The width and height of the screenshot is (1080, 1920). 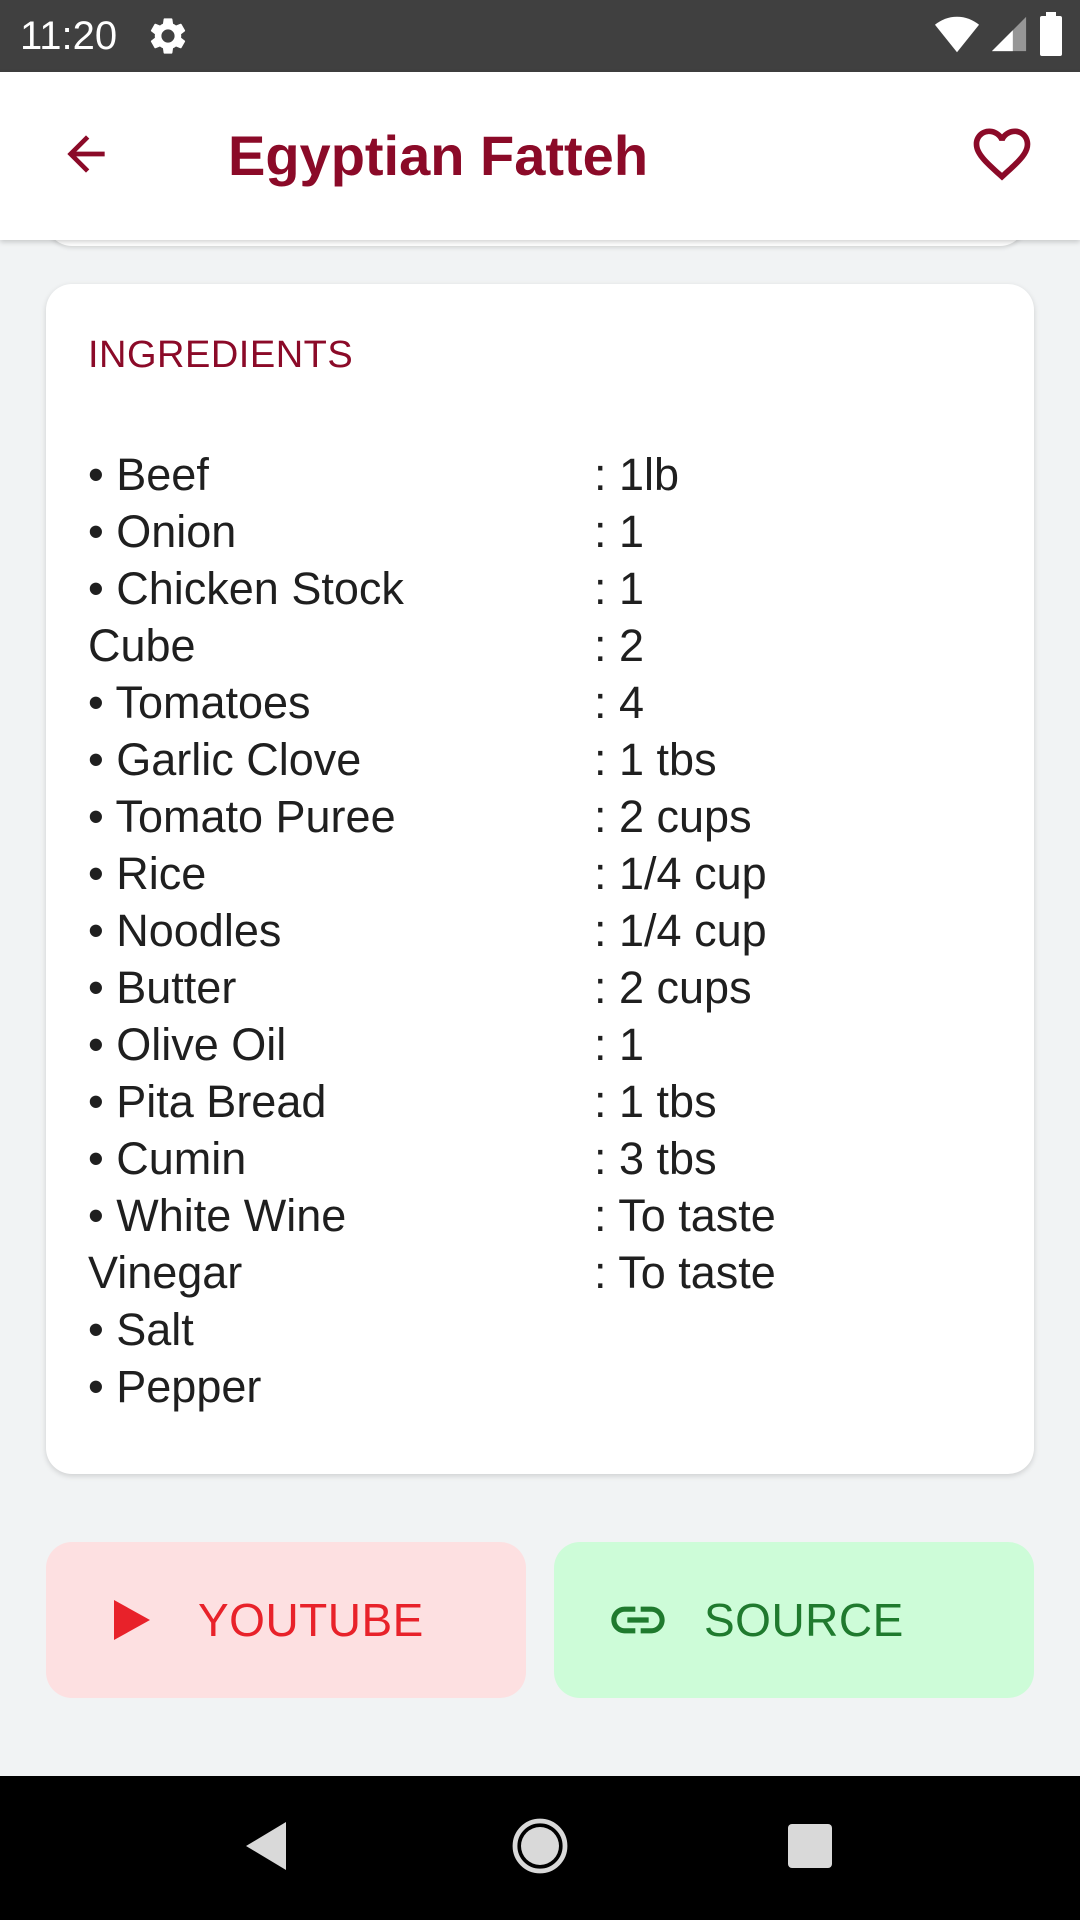 What do you see at coordinates (655, 1158) in the screenshot?
I see `ingredient-measure: : 3 tbs` at bounding box center [655, 1158].